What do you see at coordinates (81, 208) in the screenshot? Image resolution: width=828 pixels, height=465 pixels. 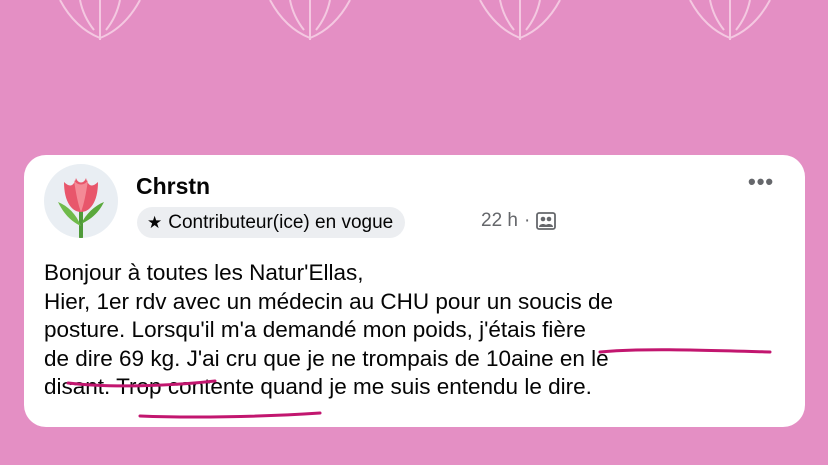 I see `tulip-icon` at bounding box center [81, 208].